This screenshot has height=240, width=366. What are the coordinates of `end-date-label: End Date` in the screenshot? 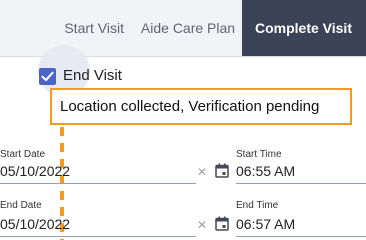 It's located at (21, 205).